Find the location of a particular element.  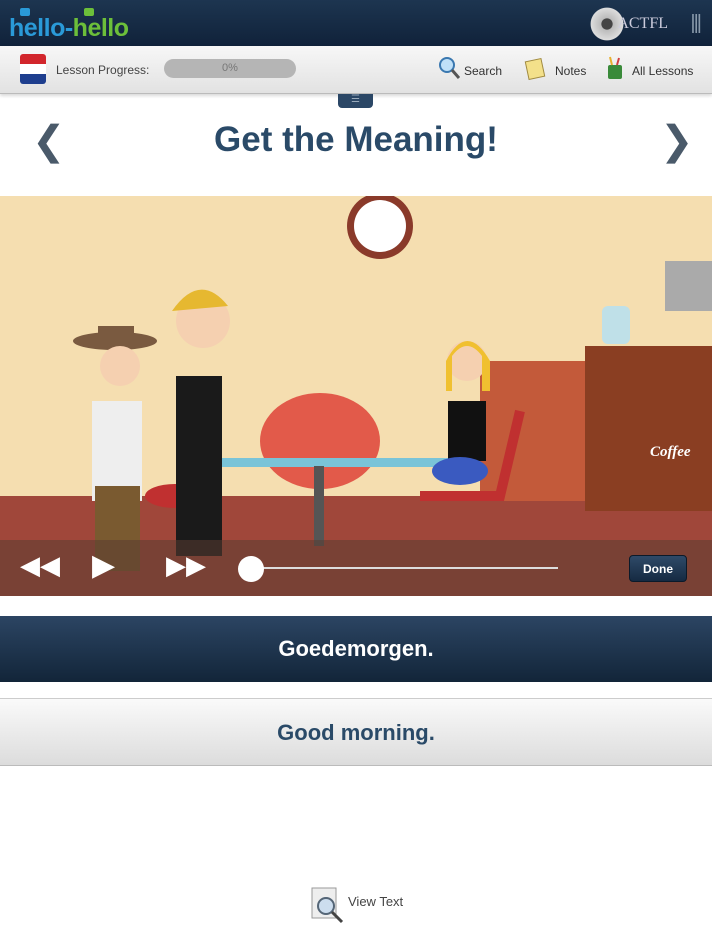

view-text-label: View Text is located at coordinates (376, 901).